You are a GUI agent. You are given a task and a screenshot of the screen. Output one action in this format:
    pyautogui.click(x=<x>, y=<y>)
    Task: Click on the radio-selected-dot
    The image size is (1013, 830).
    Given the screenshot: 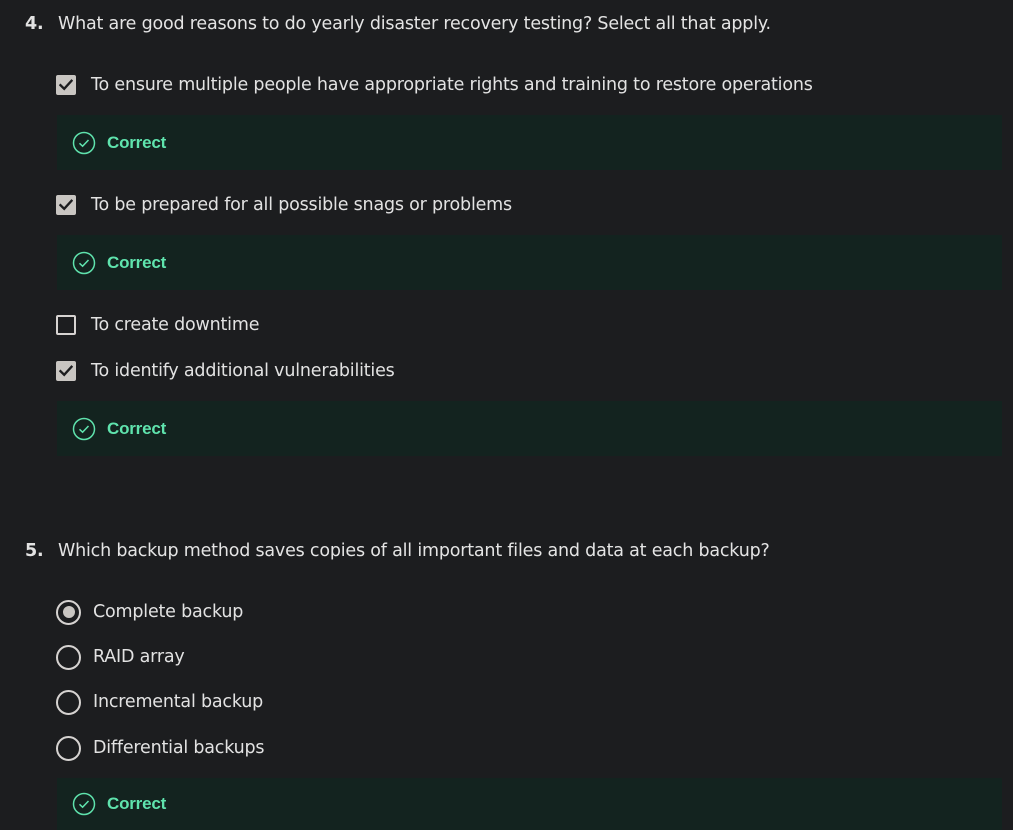 What is the action you would take?
    pyautogui.click(x=68, y=612)
    